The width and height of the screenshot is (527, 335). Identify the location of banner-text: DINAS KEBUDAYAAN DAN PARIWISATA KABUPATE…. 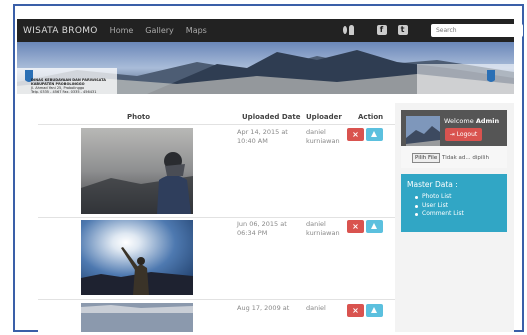
(68, 86).